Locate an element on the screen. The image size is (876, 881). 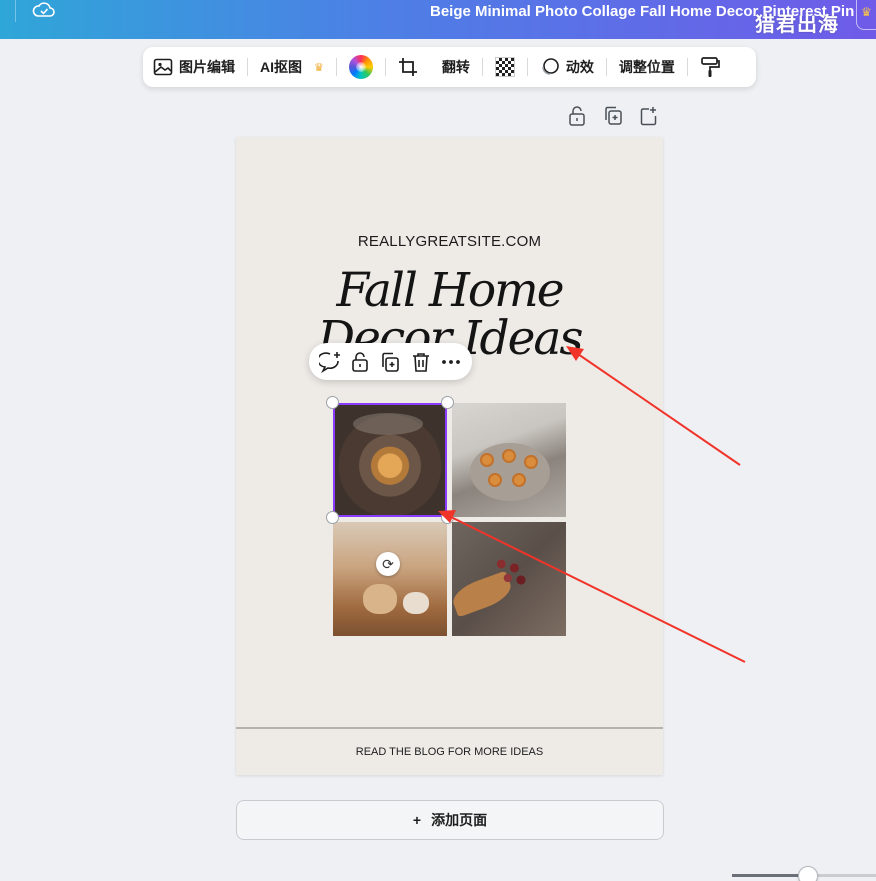
comment-add-icon is located at coordinates (330, 362).